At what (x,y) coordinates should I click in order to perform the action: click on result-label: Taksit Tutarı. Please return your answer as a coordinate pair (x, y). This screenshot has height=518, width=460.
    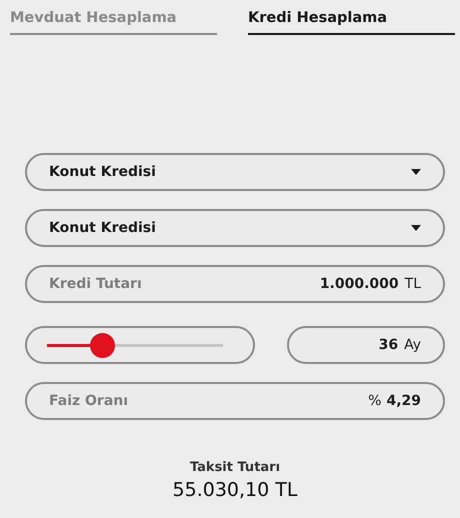
    Looking at the image, I should click on (235, 467).